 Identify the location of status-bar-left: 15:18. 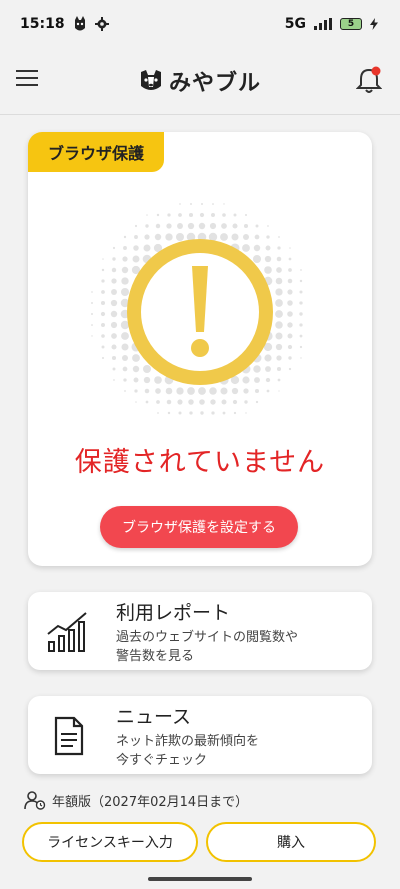
(64, 24).